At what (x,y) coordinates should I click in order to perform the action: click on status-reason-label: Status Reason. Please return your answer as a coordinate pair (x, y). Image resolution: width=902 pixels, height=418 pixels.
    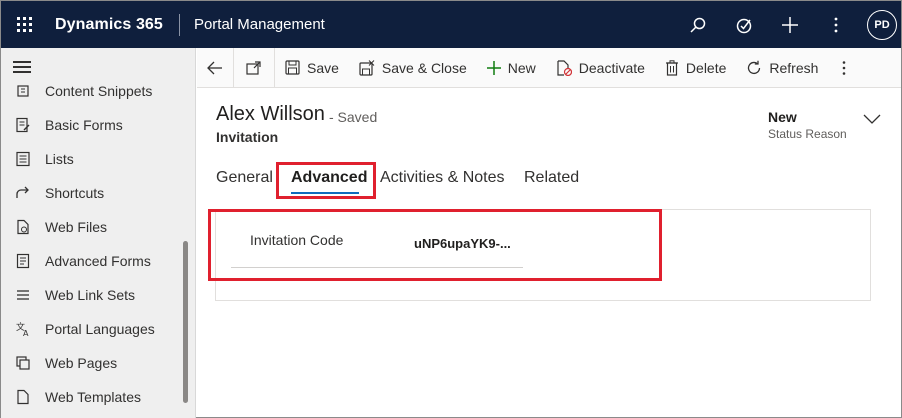
    Looking at the image, I should click on (807, 134).